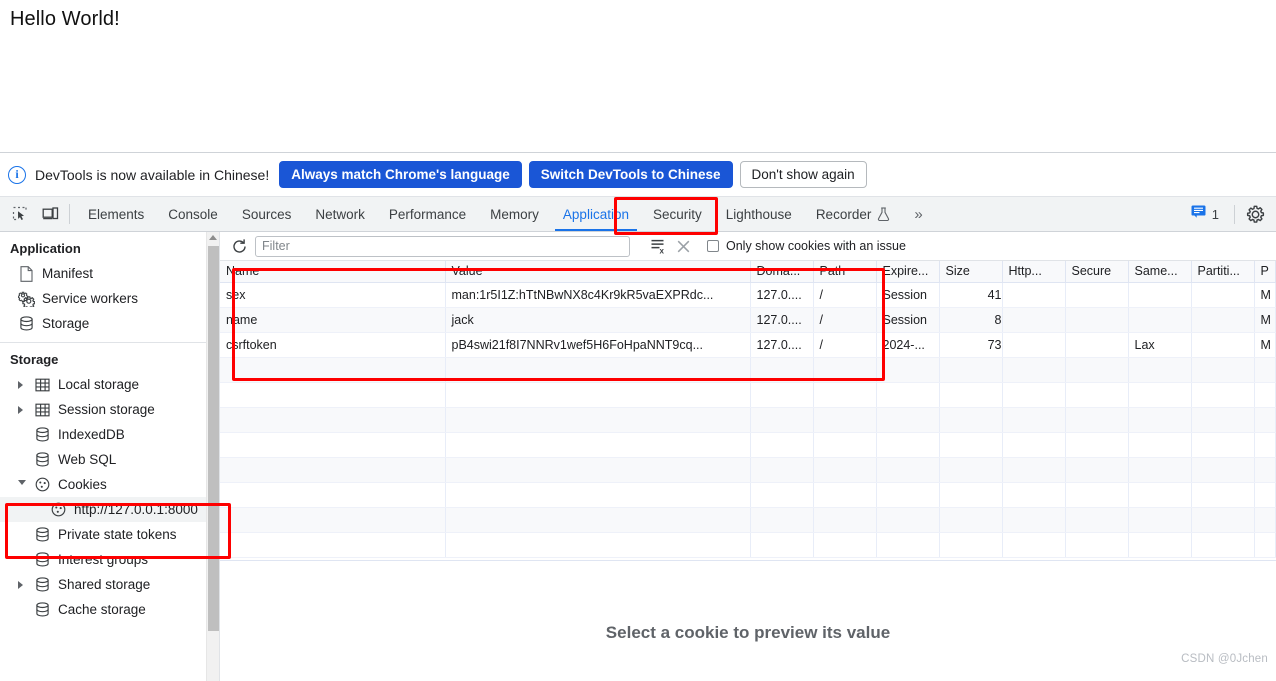 The image size is (1276, 681). What do you see at coordinates (109, 534) in the screenshot?
I see `sidebar-item-private-state-tokens: Private state tokens` at bounding box center [109, 534].